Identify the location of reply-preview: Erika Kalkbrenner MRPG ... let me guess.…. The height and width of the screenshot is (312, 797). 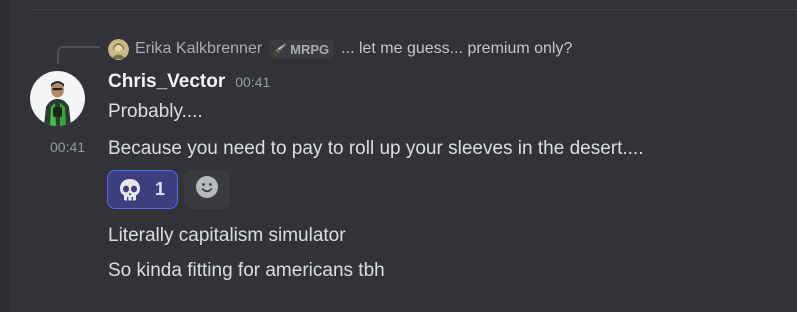
(340, 49).